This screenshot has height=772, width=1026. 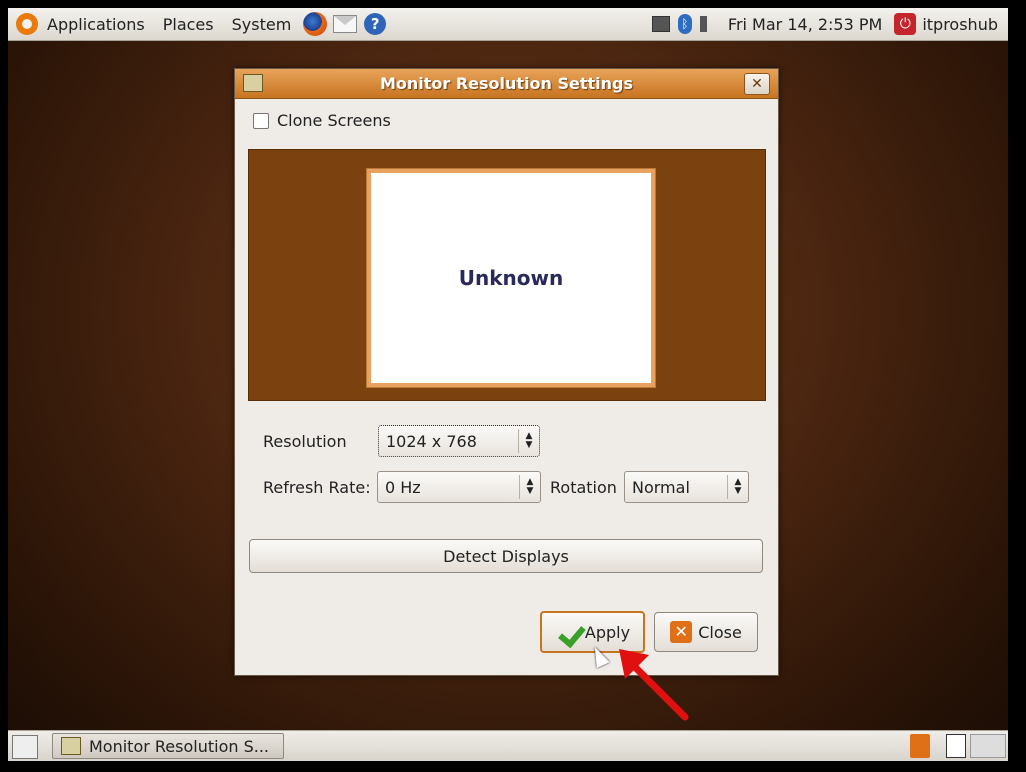 I want to click on firefox-launcher, so click(x=315, y=24).